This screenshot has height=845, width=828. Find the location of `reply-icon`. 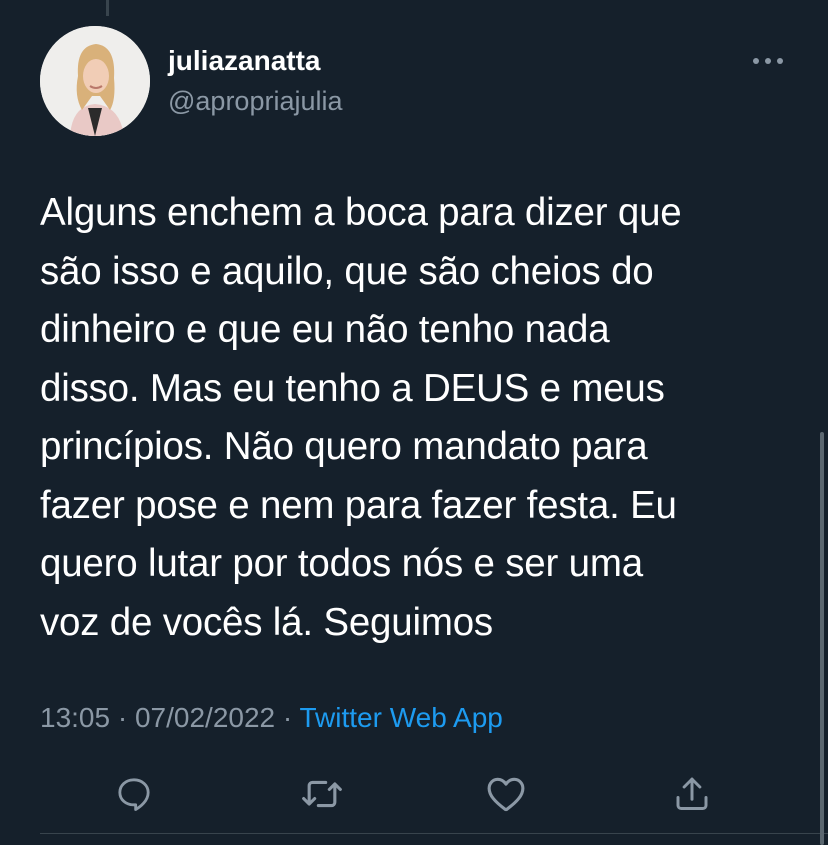

reply-icon is located at coordinates (134, 794).